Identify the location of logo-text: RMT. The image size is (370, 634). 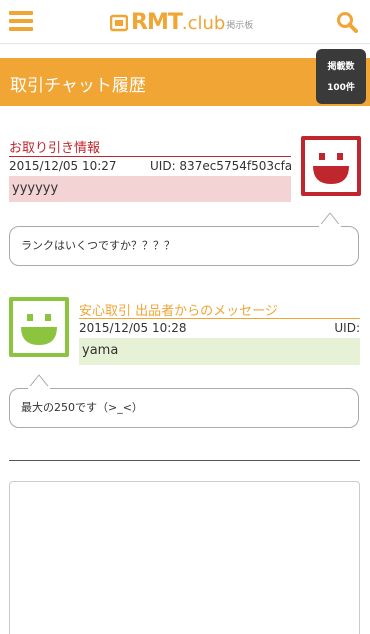
(157, 22).